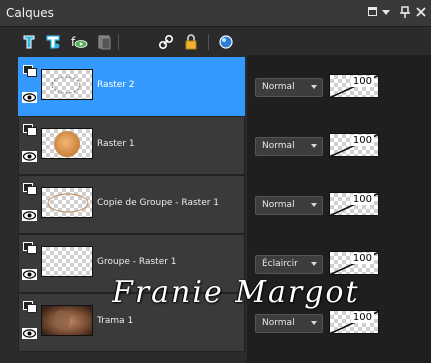  Describe the element at coordinates (215, 41) in the screenshot. I see `layers-toolbar: f` at that location.